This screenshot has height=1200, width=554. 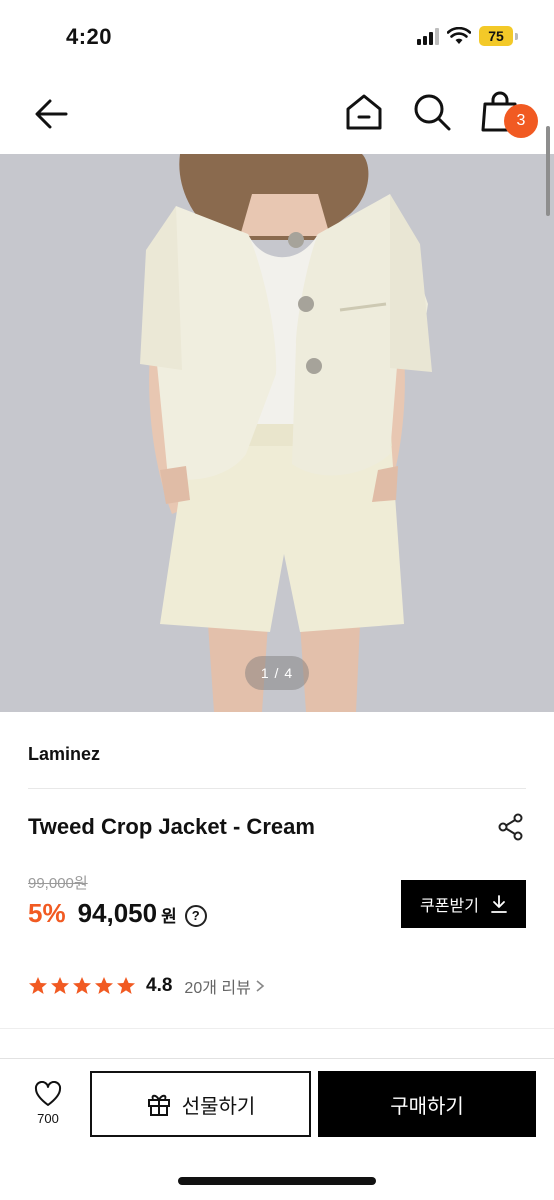 What do you see at coordinates (217, 988) in the screenshot?
I see `review-link-label: 20개 리뷰` at bounding box center [217, 988].